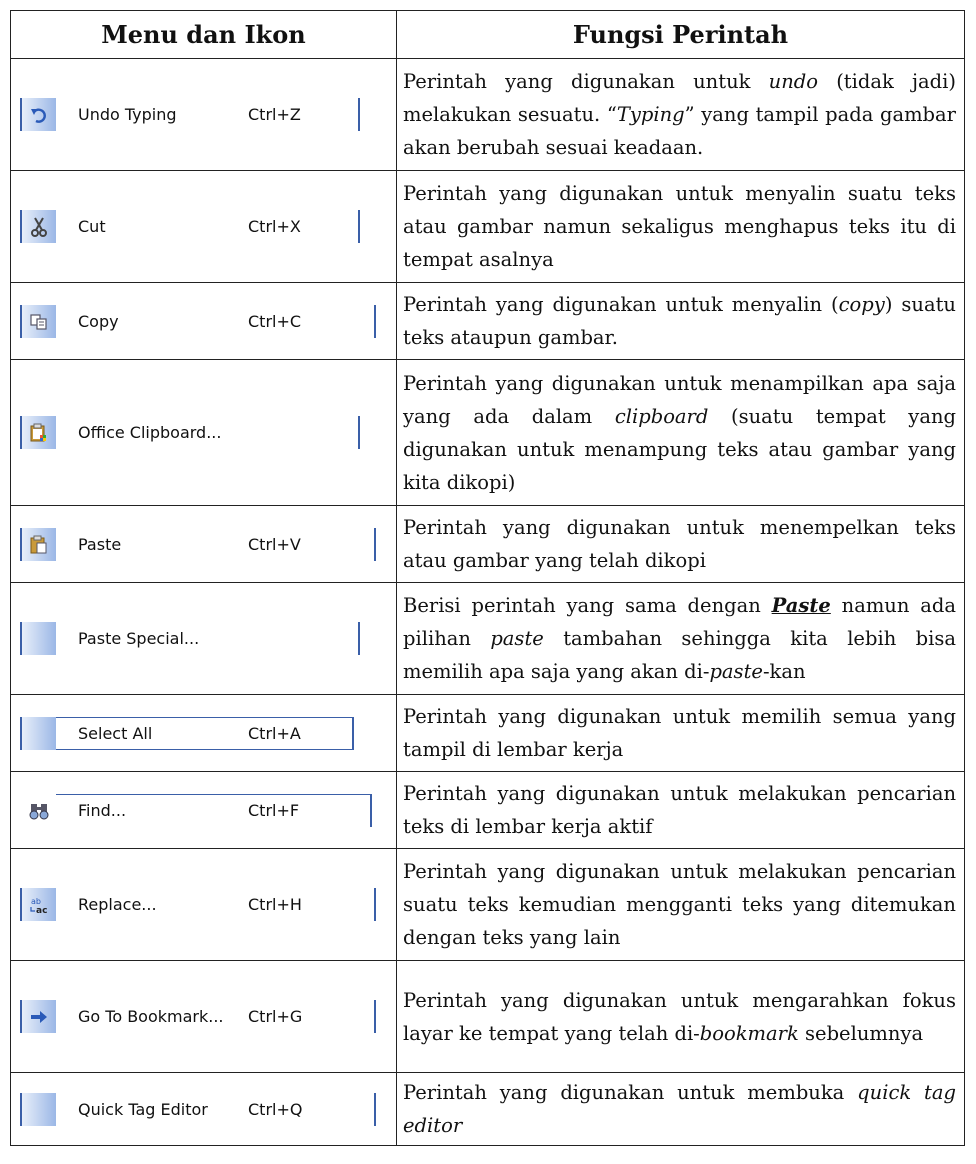 The width and height of the screenshot is (976, 1164). What do you see at coordinates (196, 810) in the screenshot?
I see `menu-item-find: Find... Ctrl+F` at bounding box center [196, 810].